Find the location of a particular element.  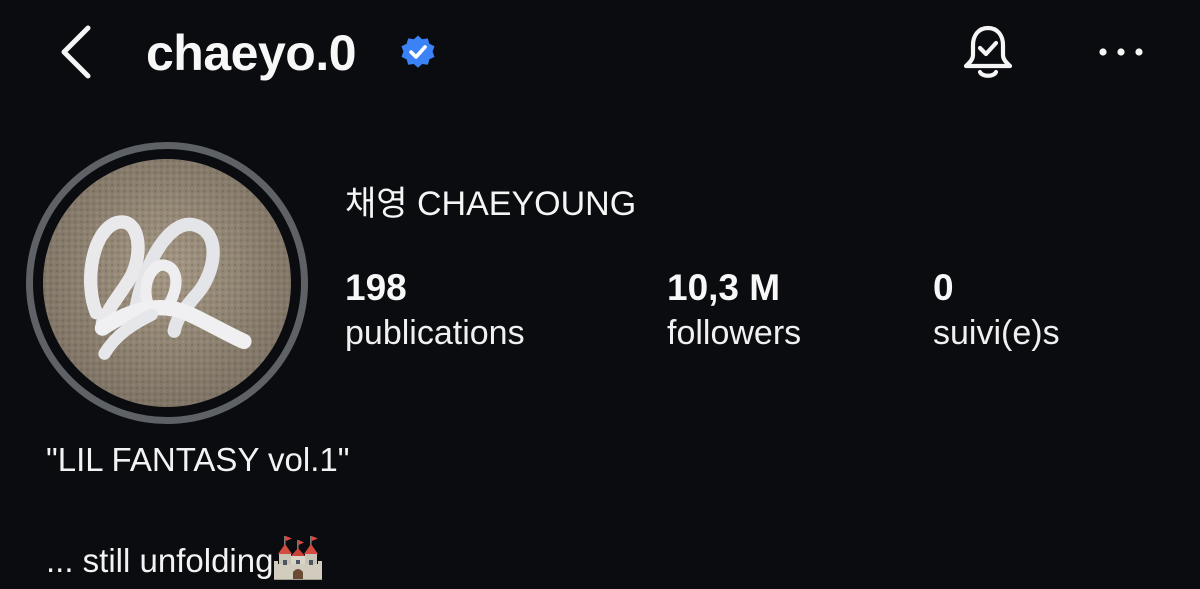

stat-following: 0 suivi(e)s is located at coordinates (996, 310).